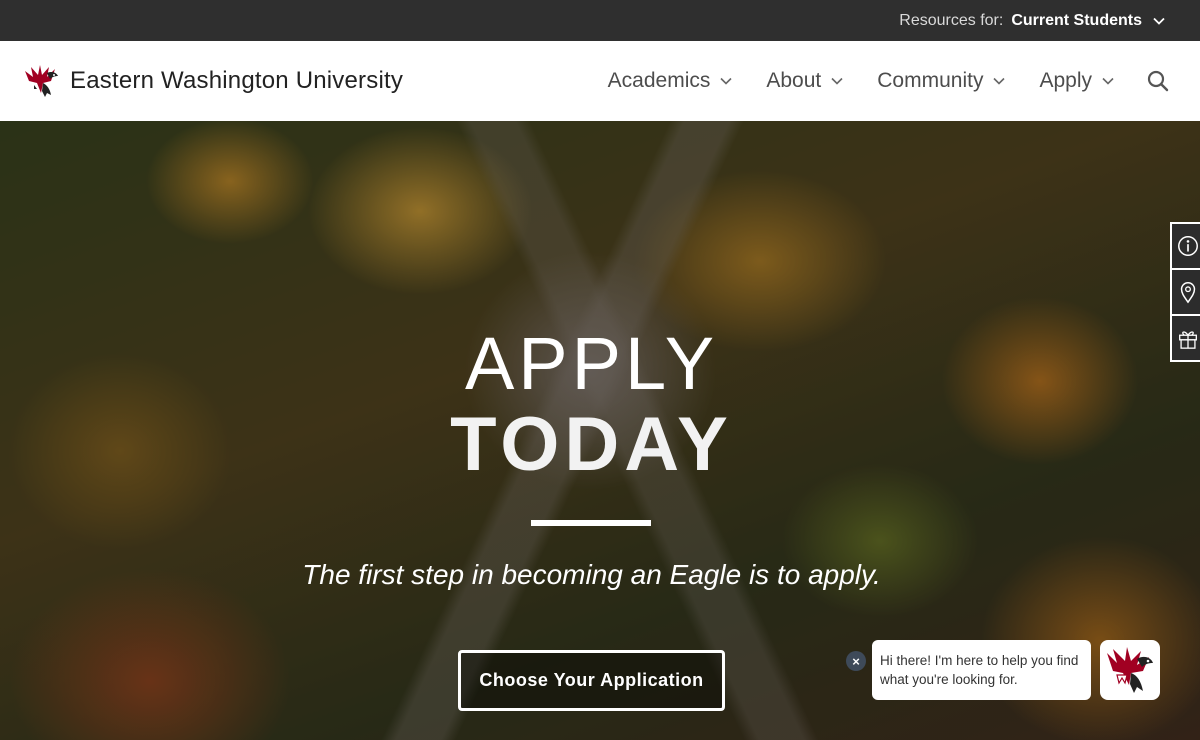 Image resolution: width=1200 pixels, height=740 pixels. What do you see at coordinates (237, 80) in the screenshot?
I see `university-name: Eastern Washington University` at bounding box center [237, 80].